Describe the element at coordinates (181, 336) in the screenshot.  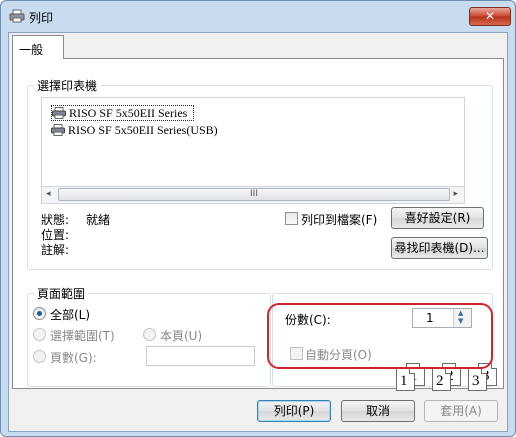
I see `current-page-label: 本頁(U)` at that location.